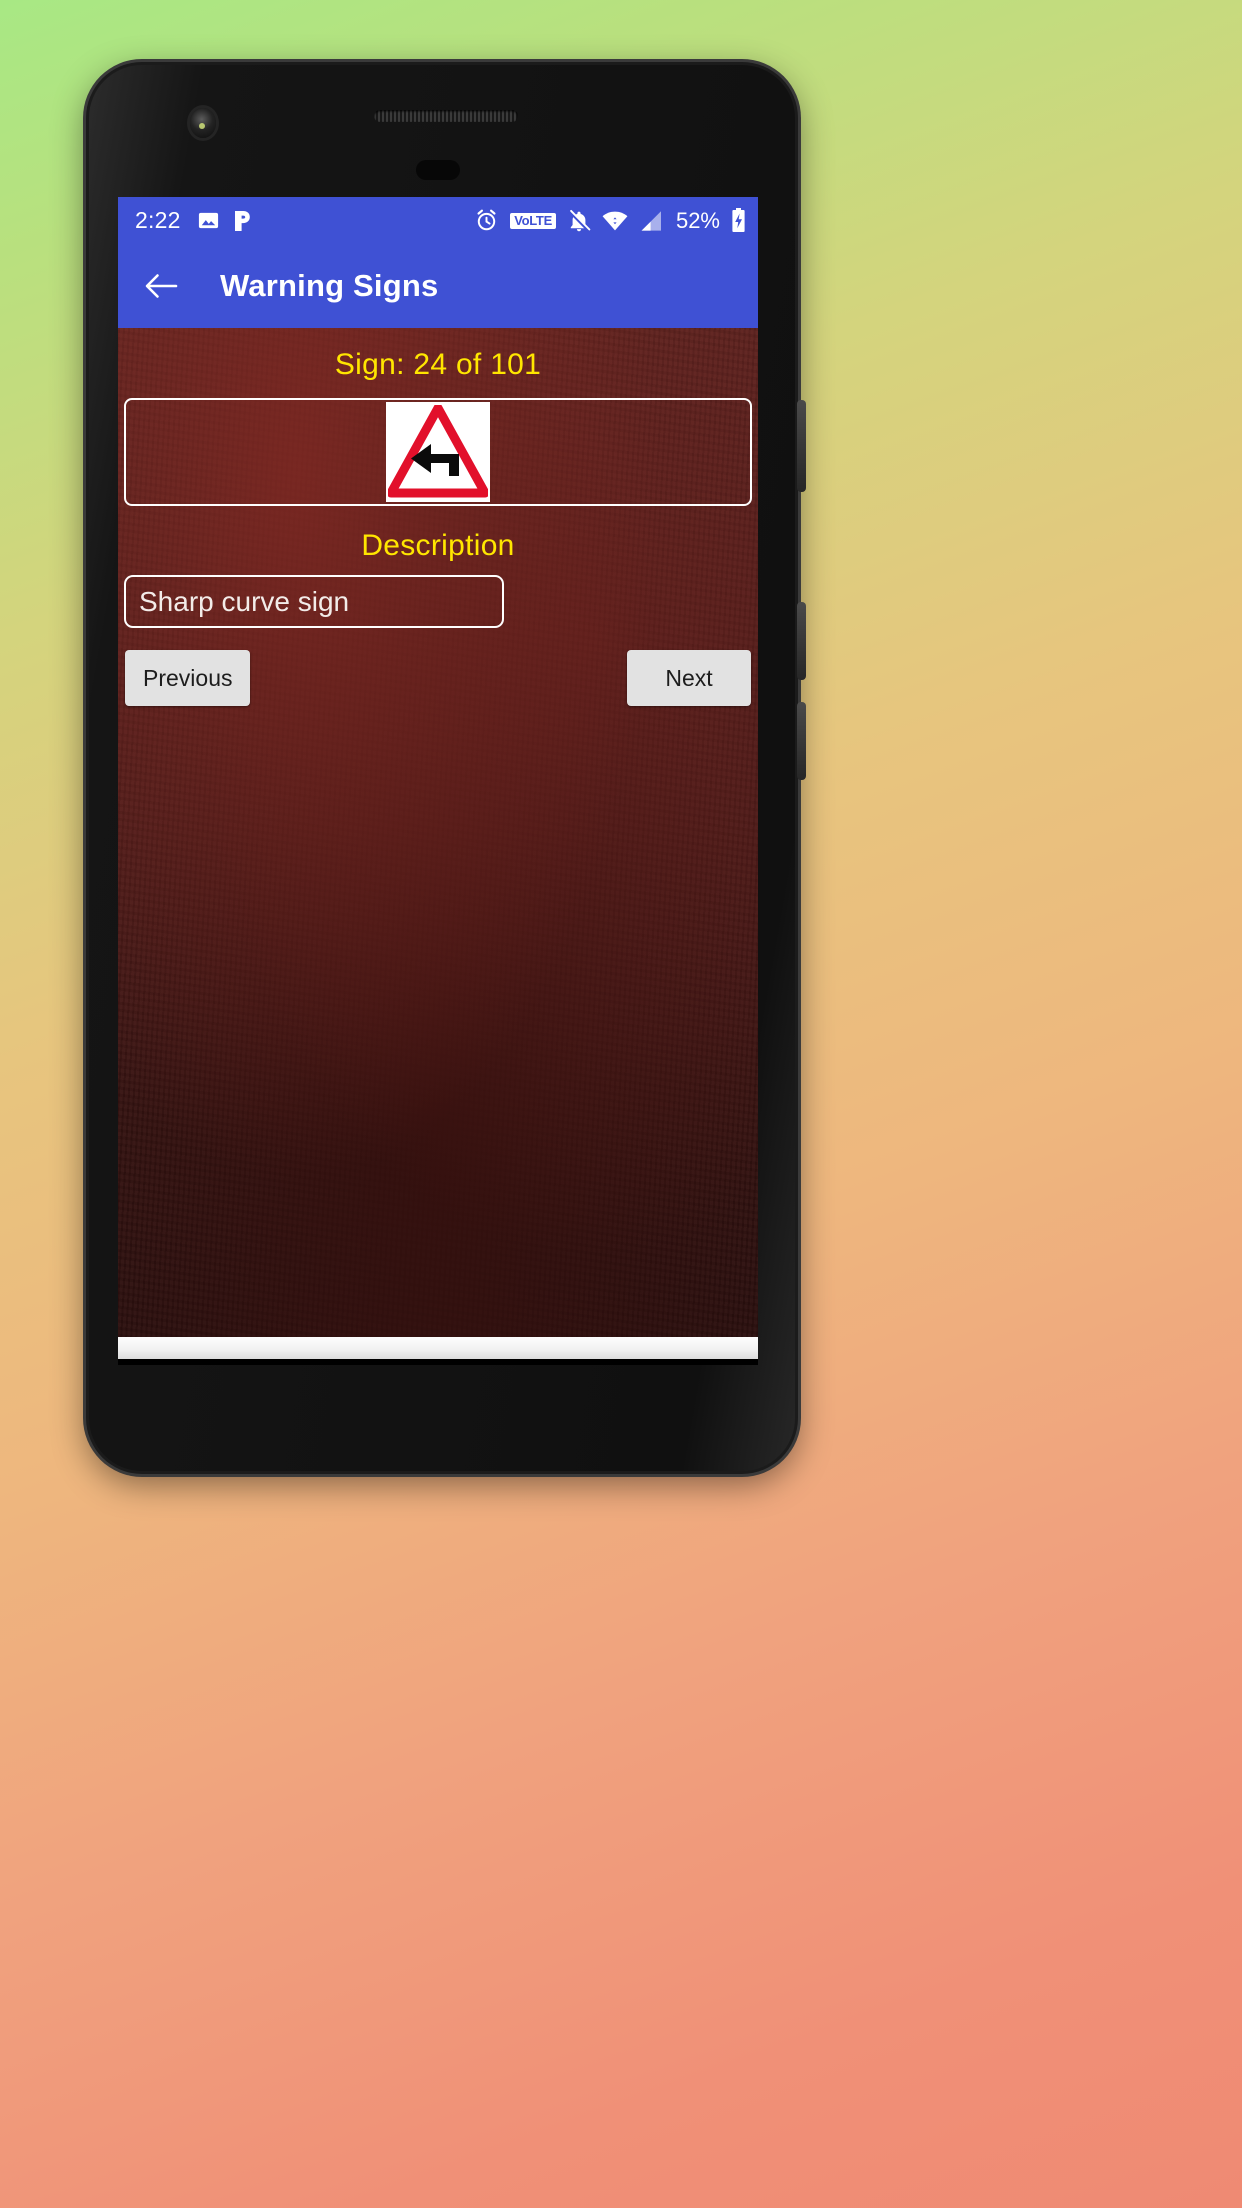 The image size is (1242, 2208). Describe the element at coordinates (801, 446) in the screenshot. I see `power-button` at that location.